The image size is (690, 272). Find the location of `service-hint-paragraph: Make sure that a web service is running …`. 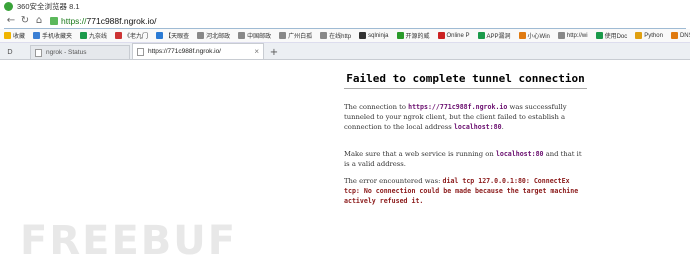

service-hint-paragraph: Make sure that a web service is running … is located at coordinates (464, 160).